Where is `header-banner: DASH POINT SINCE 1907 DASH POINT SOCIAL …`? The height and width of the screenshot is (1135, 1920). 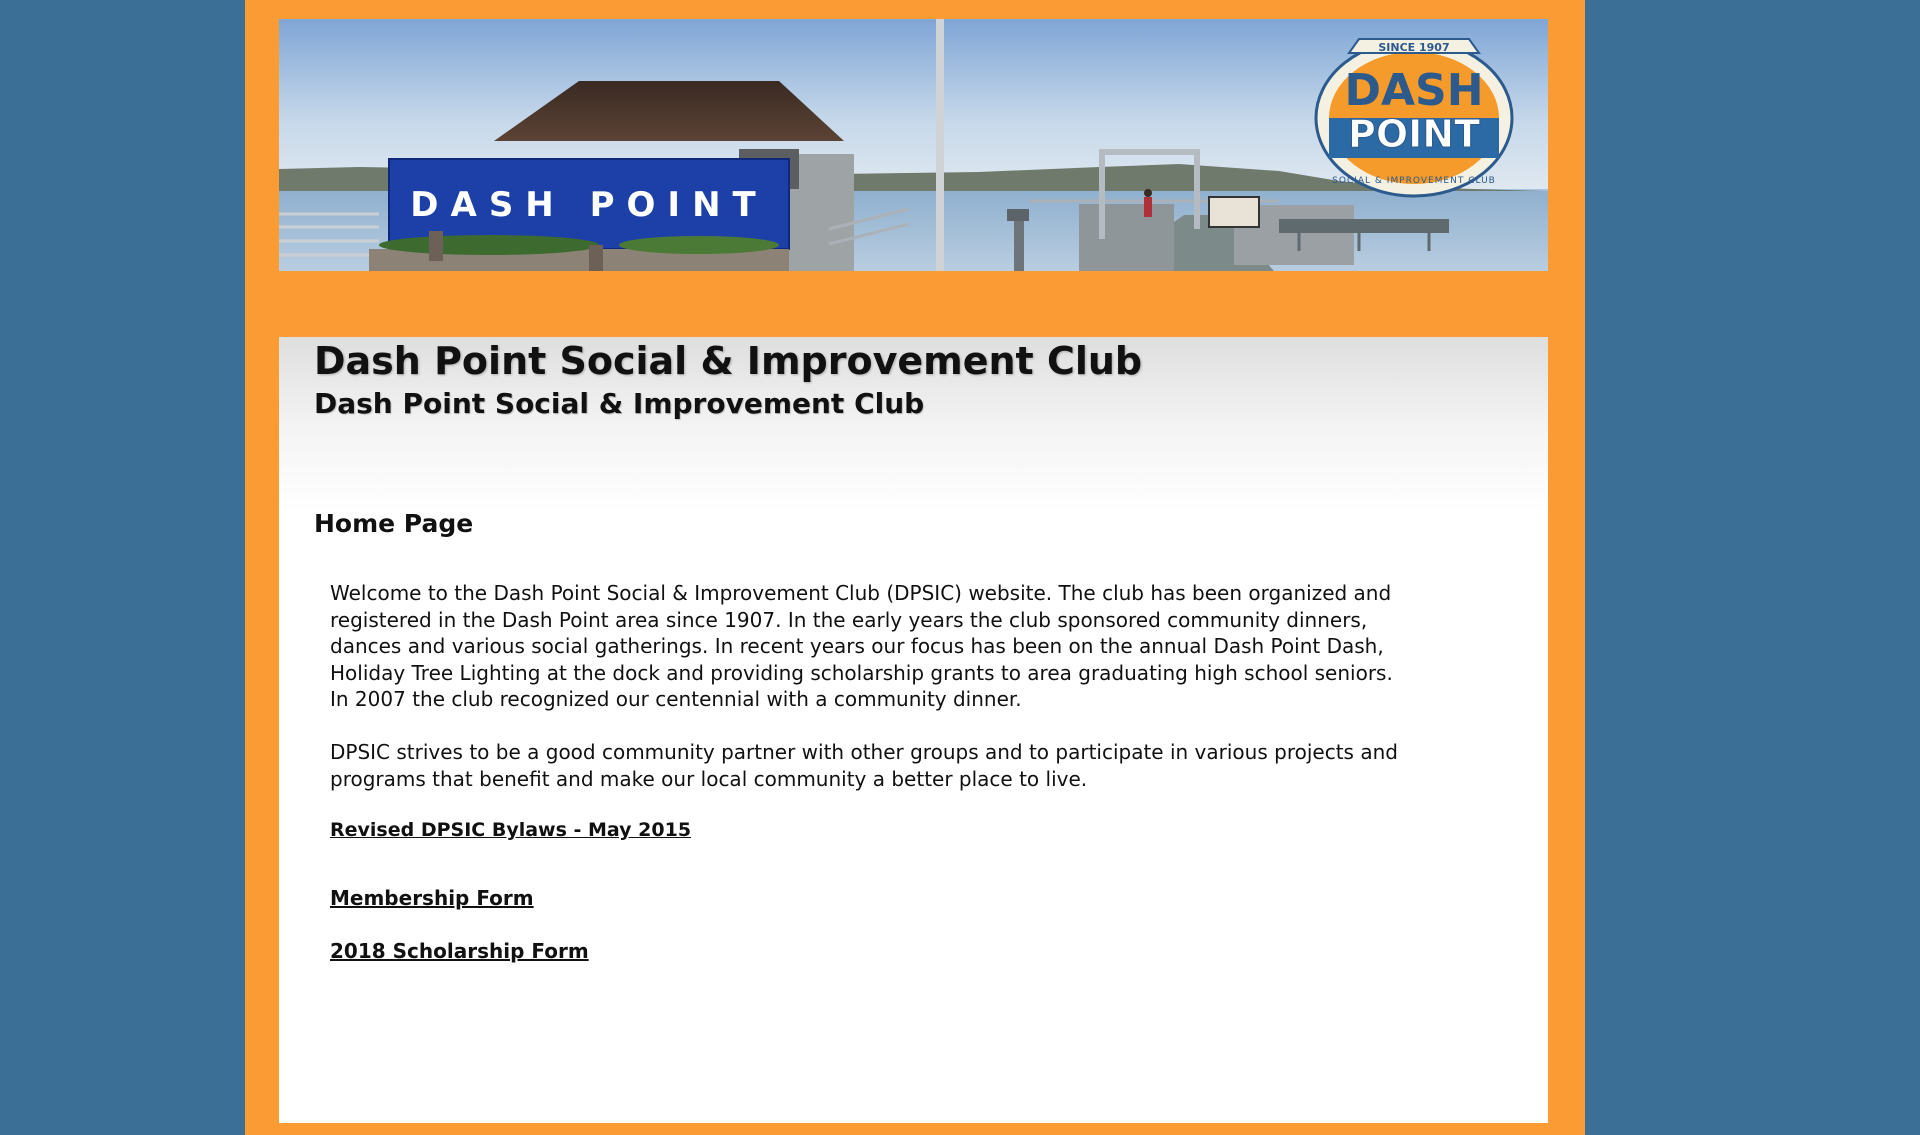 header-banner: DASH POINT SINCE 1907 DASH POINT SOCIAL … is located at coordinates (913, 145).